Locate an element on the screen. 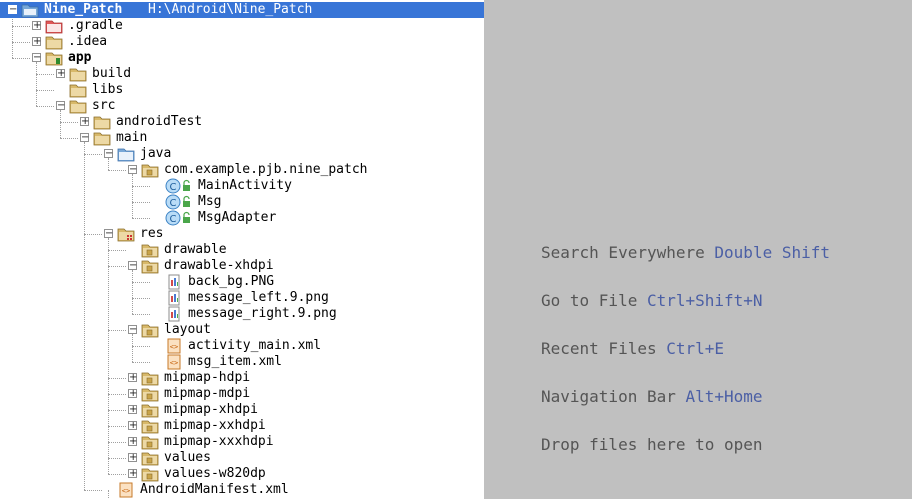  tree-node: + .idea is located at coordinates (242, 42).